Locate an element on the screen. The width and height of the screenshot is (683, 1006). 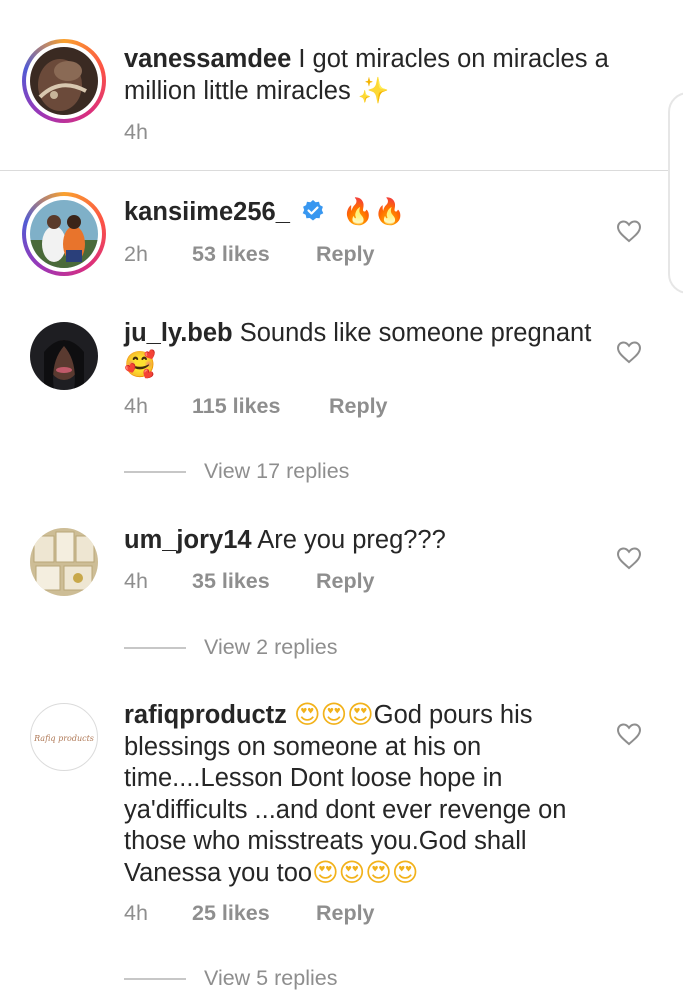
avatar: Rafiq products is located at coordinates (64, 737).